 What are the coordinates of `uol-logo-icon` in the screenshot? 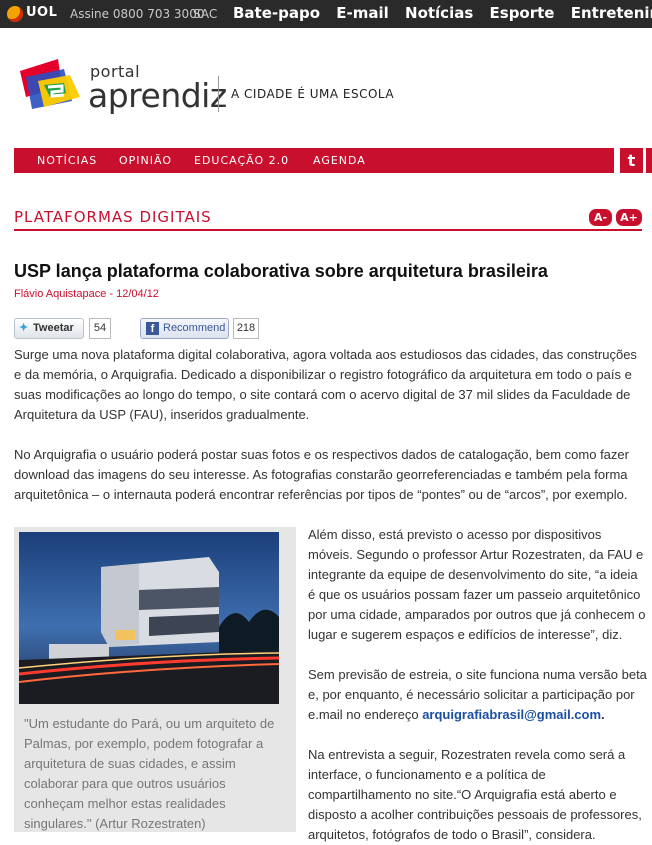 It's located at (15, 14).